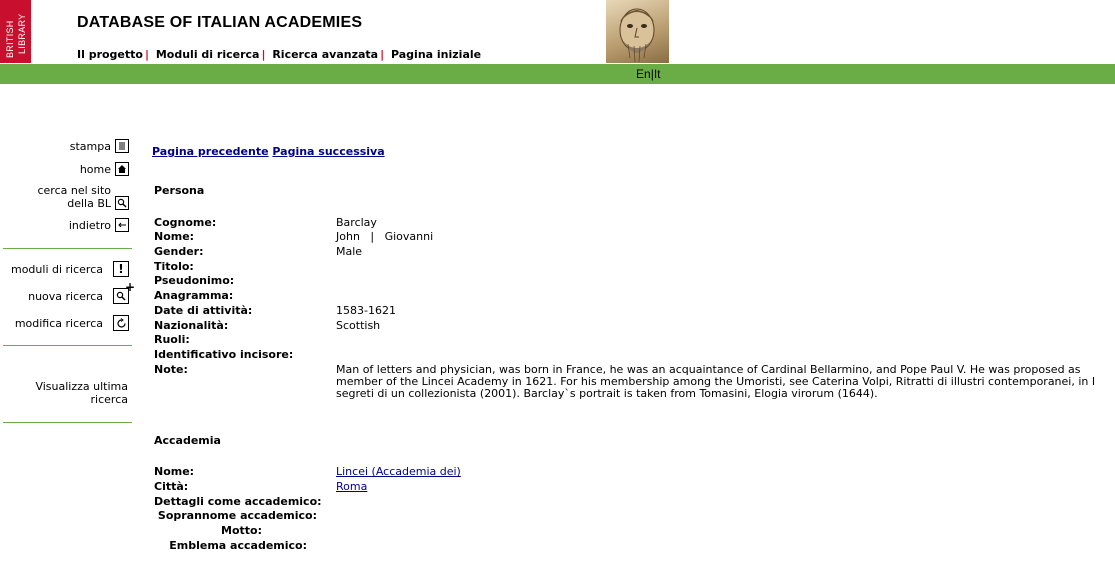 Image resolution: width=1115 pixels, height=561 pixels. I want to click on sidebar-item-nuova-ricerca: nuova ricerca +, so click(81, 292).